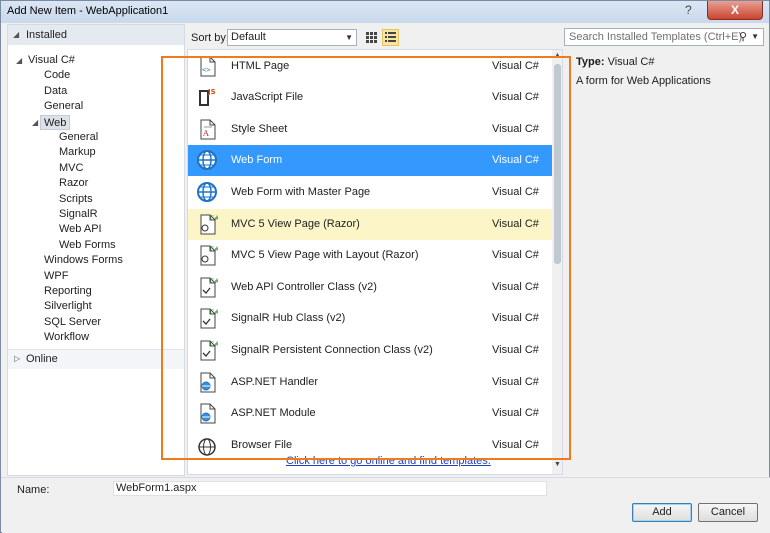 Image resolution: width=770 pixels, height=533 pixels. What do you see at coordinates (370, 129) in the screenshot?
I see `template-row: A Style Sheet Visual C#` at bounding box center [370, 129].